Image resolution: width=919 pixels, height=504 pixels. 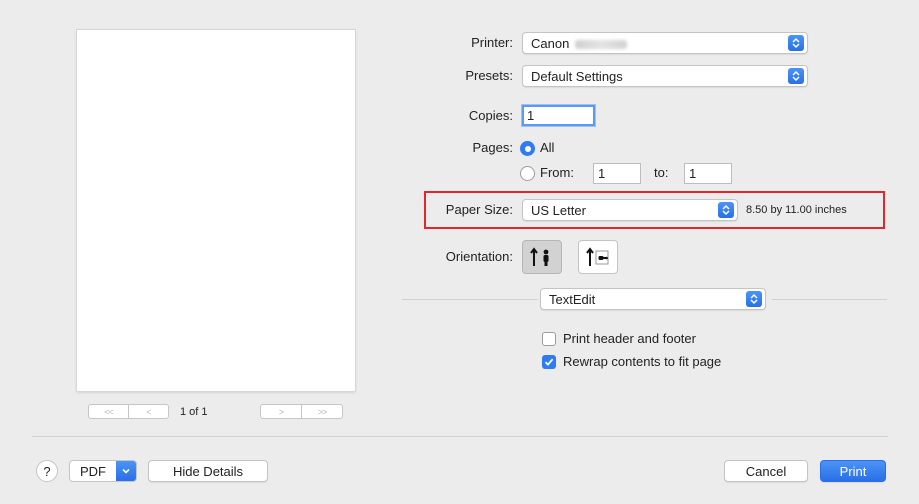 I want to click on section-divider-right, so click(x=829, y=299).